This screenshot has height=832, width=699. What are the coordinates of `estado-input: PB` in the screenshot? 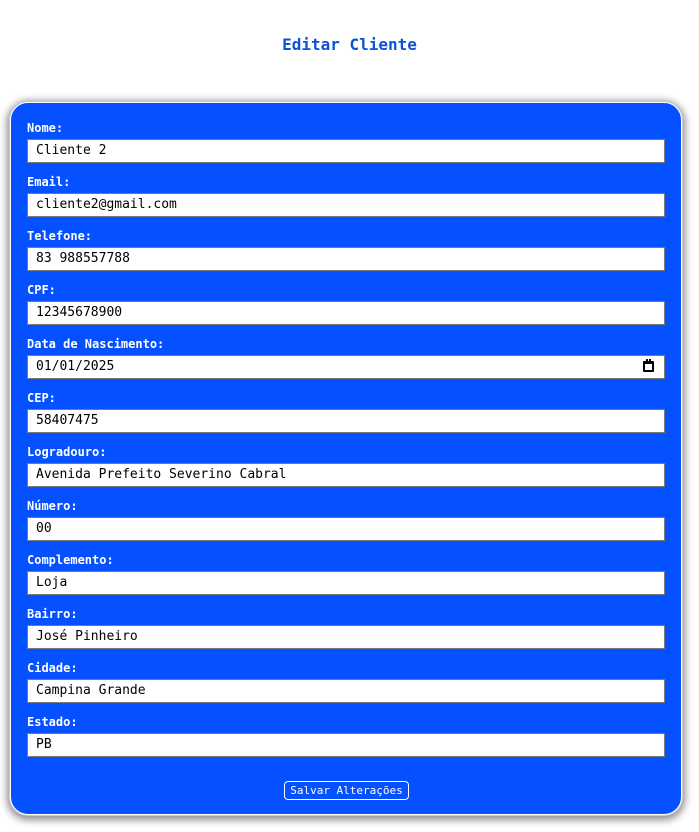 It's located at (346, 745).